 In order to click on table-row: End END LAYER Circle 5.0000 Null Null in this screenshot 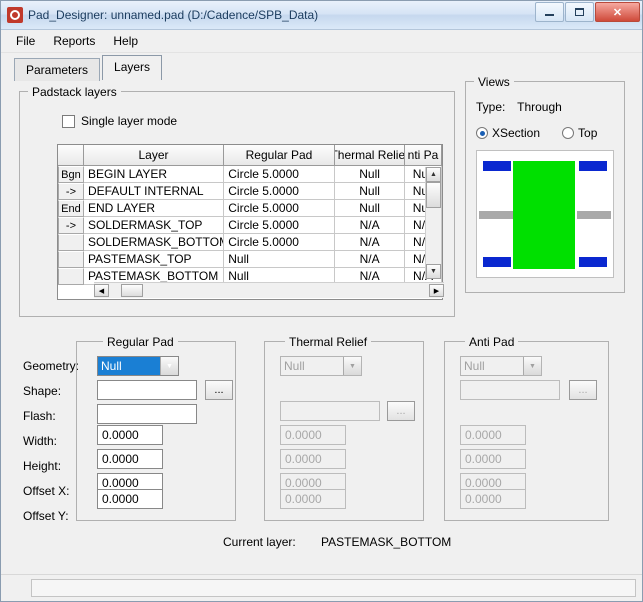, I will do `click(250, 208)`.